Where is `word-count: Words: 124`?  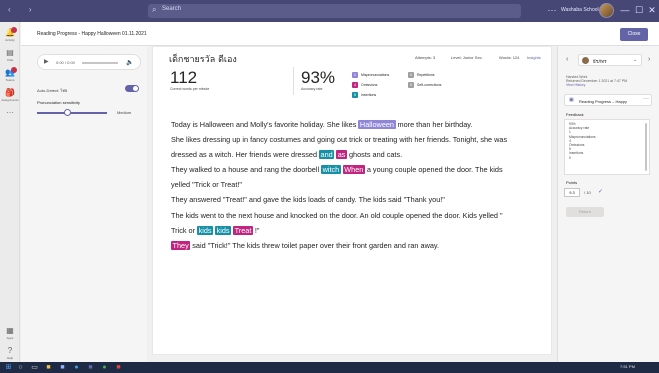
word-count: Words: 124 is located at coordinates (509, 57).